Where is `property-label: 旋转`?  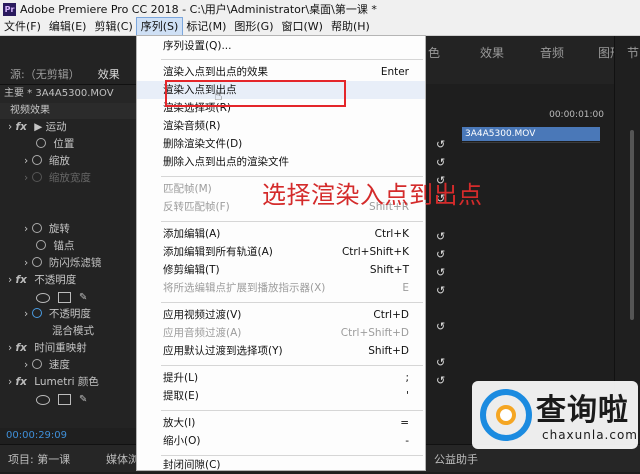 property-label: 旋转 is located at coordinates (59, 229).